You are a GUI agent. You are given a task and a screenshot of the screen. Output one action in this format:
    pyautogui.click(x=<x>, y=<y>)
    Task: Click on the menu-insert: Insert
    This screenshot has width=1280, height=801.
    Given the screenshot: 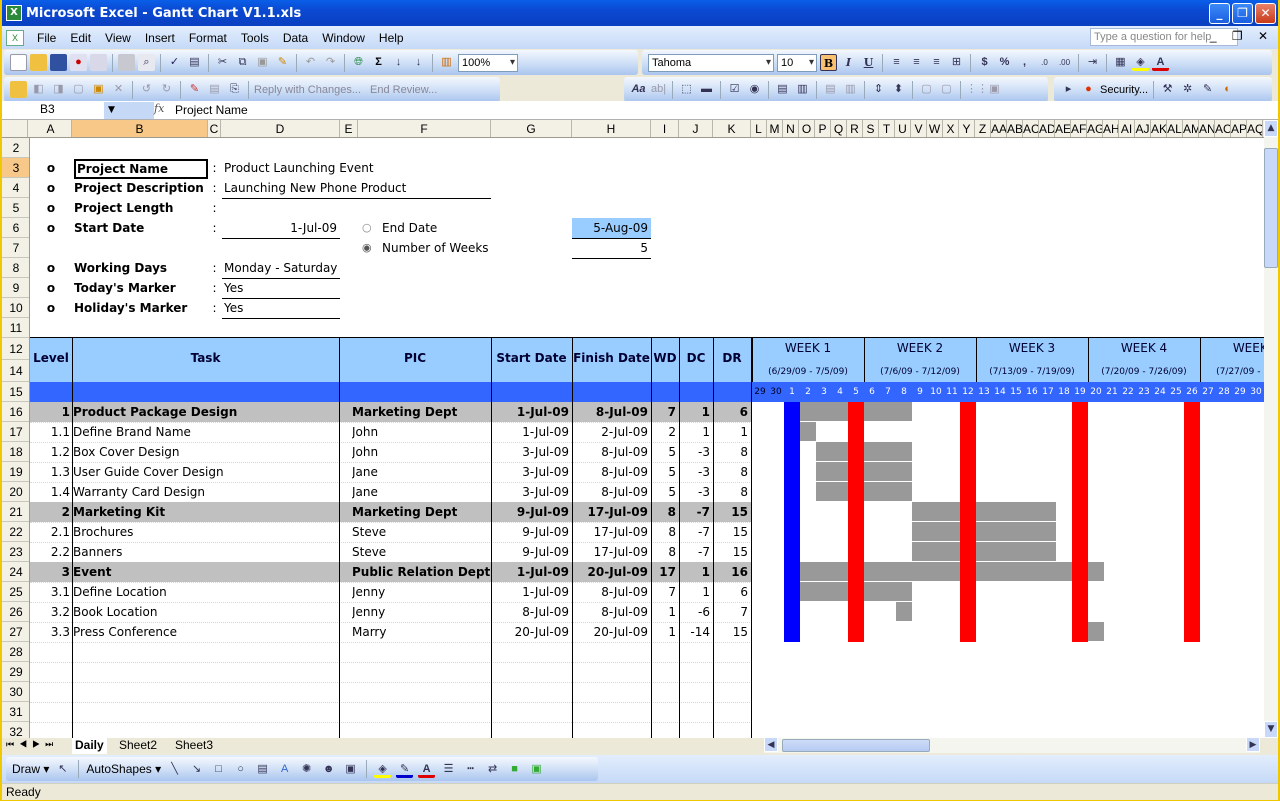 What is the action you would take?
    pyautogui.click(x=160, y=38)
    